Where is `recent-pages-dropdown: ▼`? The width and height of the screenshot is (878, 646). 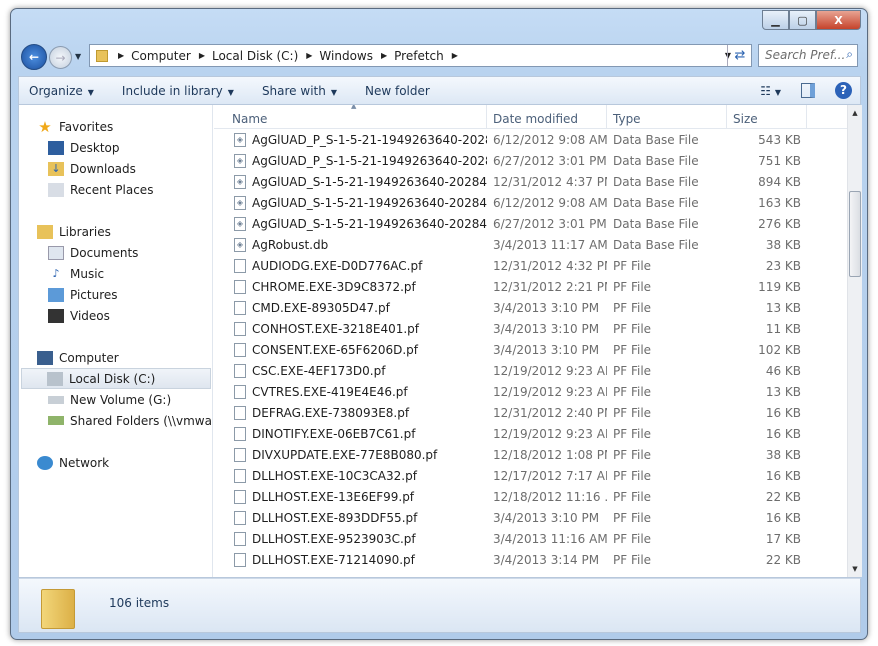 recent-pages-dropdown: ▼ is located at coordinates (78, 56).